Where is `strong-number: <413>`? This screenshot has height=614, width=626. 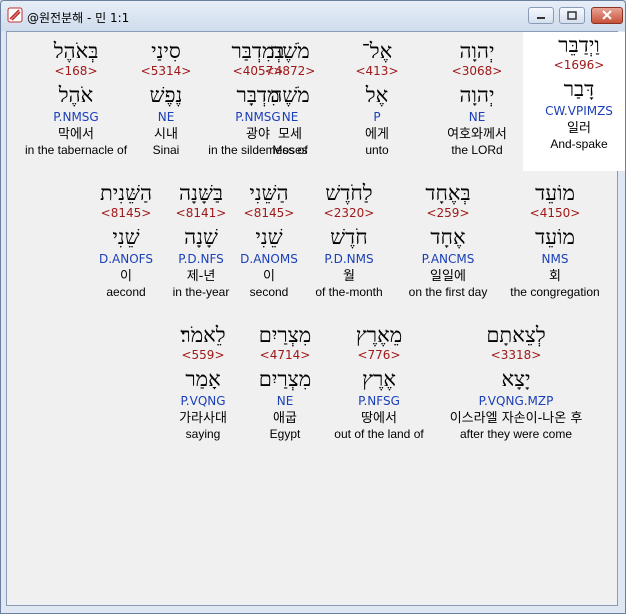
strong-number: <413> is located at coordinates (377, 71).